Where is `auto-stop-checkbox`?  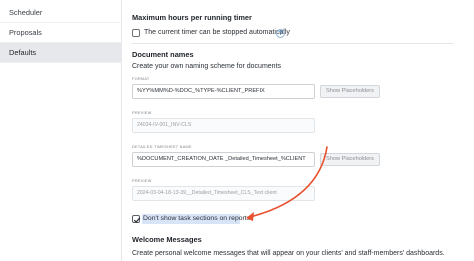
auto-stop-checkbox is located at coordinates (136, 33).